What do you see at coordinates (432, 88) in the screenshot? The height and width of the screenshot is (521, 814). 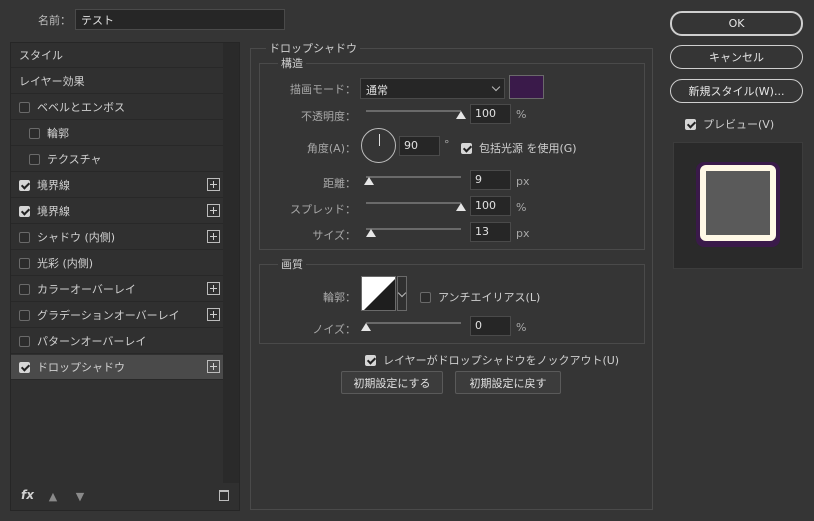 I see `blend-mode-select: 通常` at bounding box center [432, 88].